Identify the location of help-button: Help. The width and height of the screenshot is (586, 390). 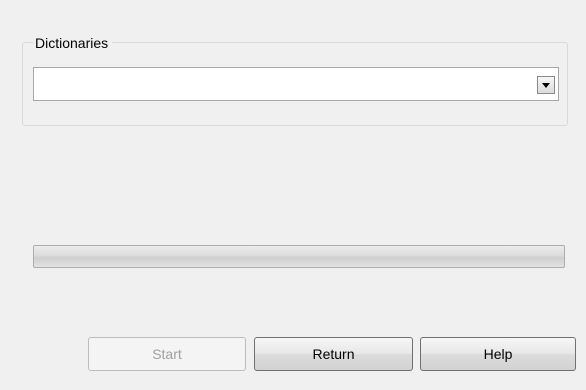
(498, 354).